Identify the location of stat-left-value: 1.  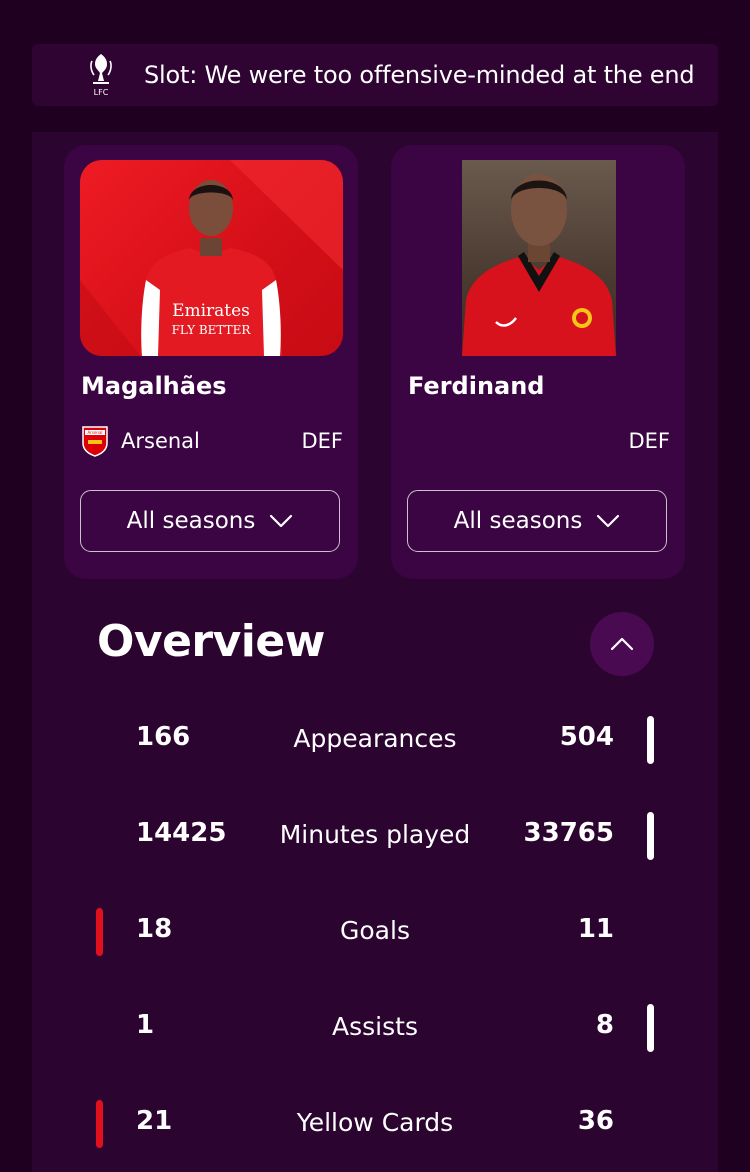
(145, 1025).